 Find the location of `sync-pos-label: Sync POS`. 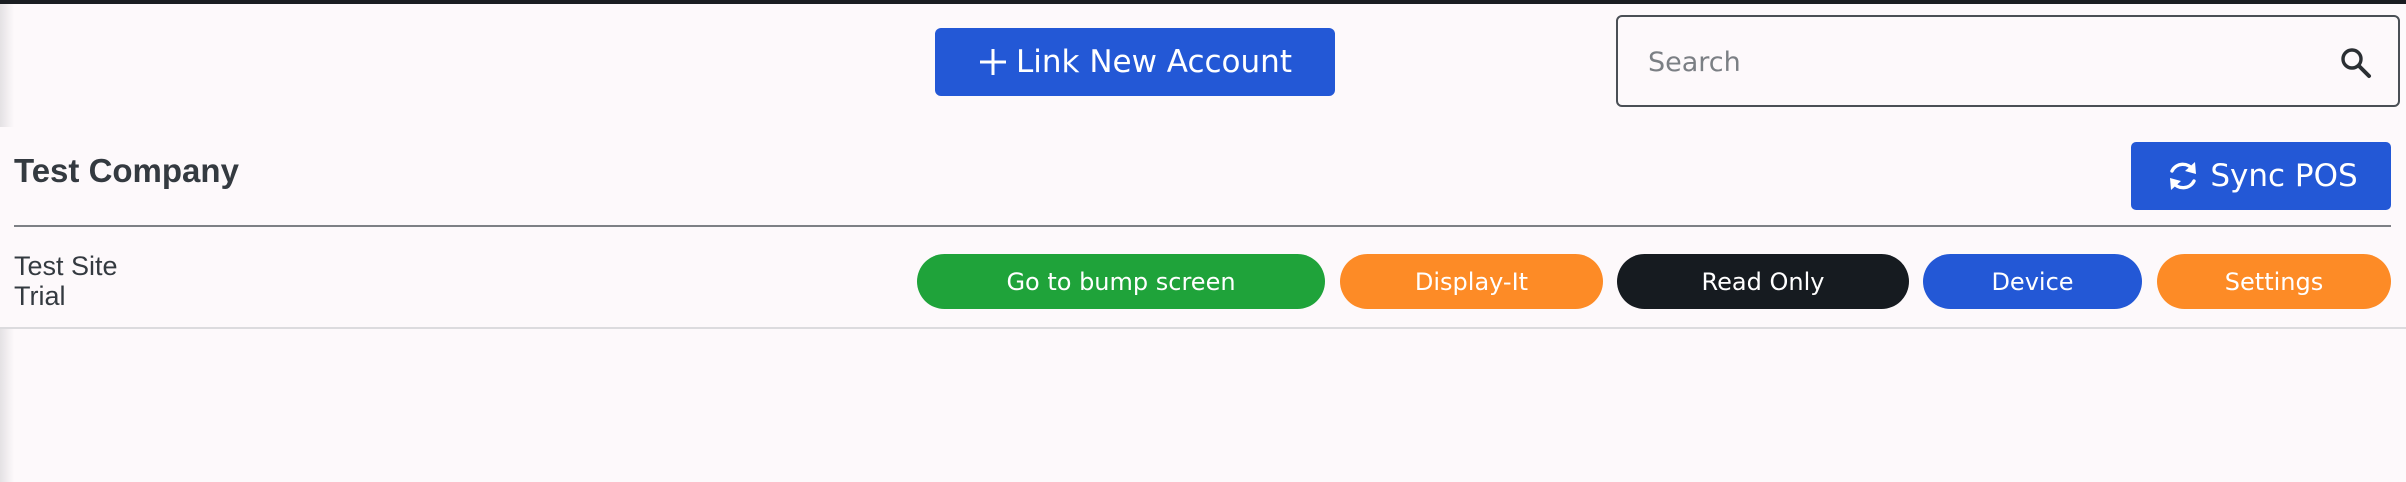

sync-pos-label: Sync POS is located at coordinates (2284, 176).